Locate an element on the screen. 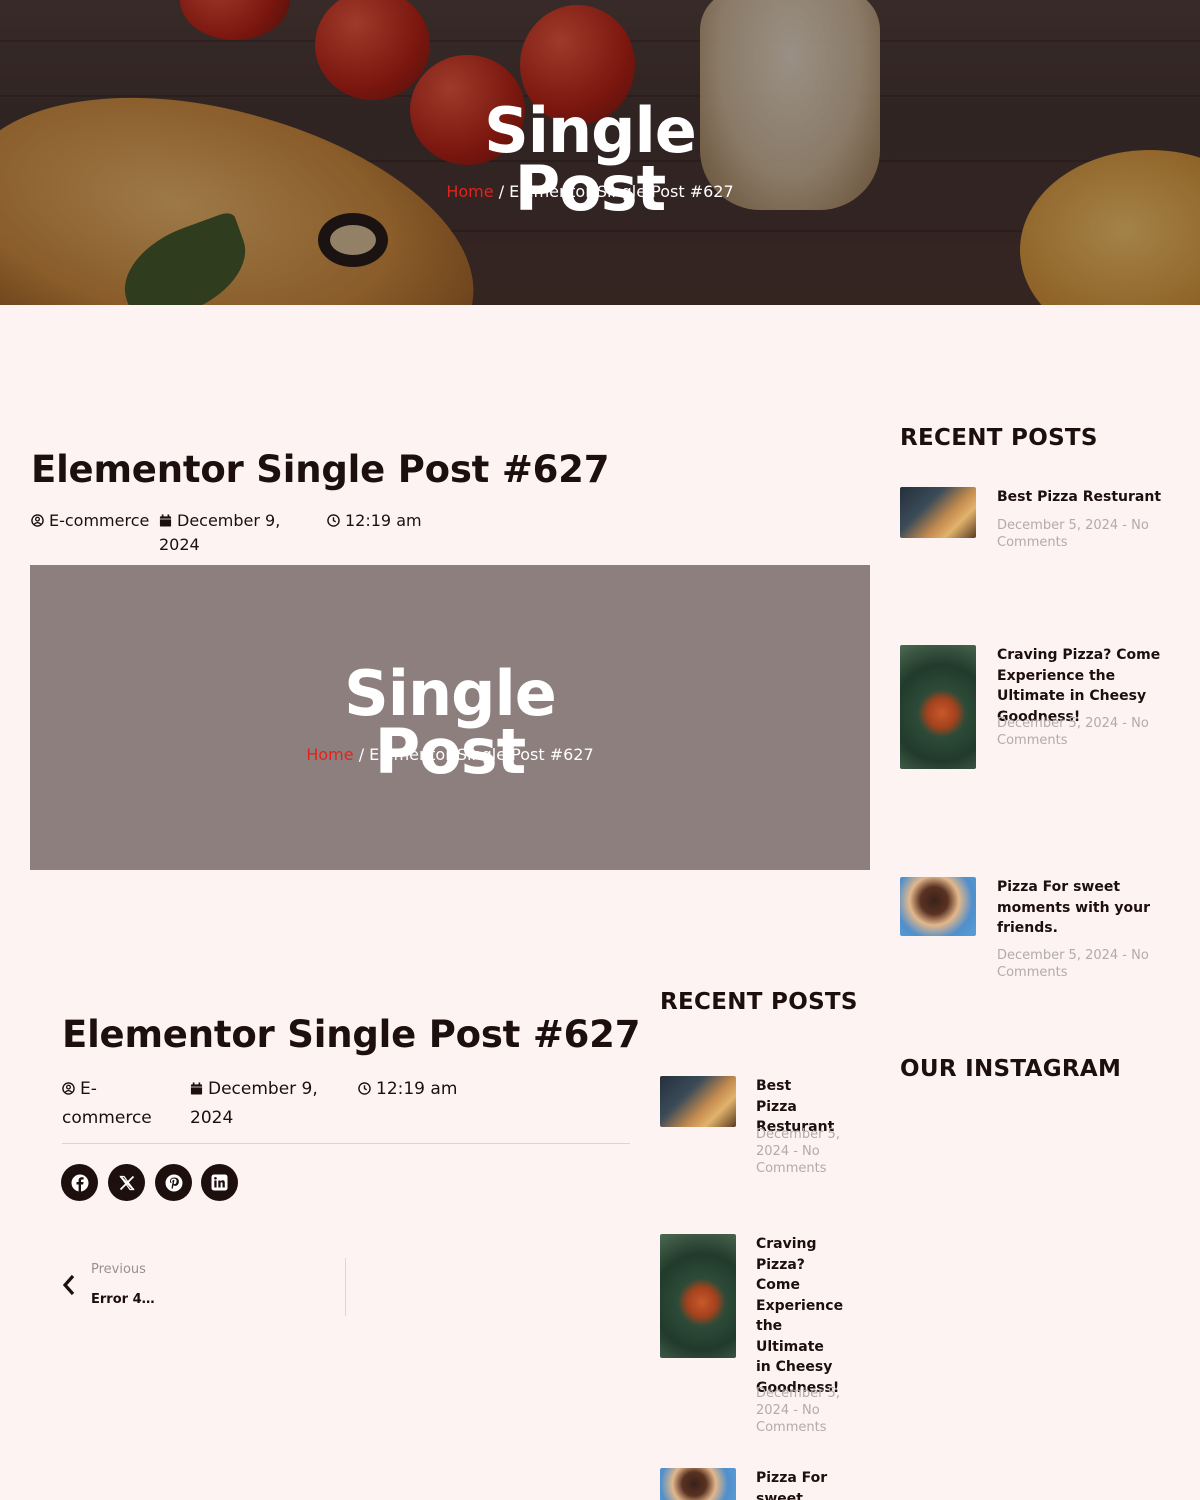  post-date: December 9, 2024 is located at coordinates (224, 533).